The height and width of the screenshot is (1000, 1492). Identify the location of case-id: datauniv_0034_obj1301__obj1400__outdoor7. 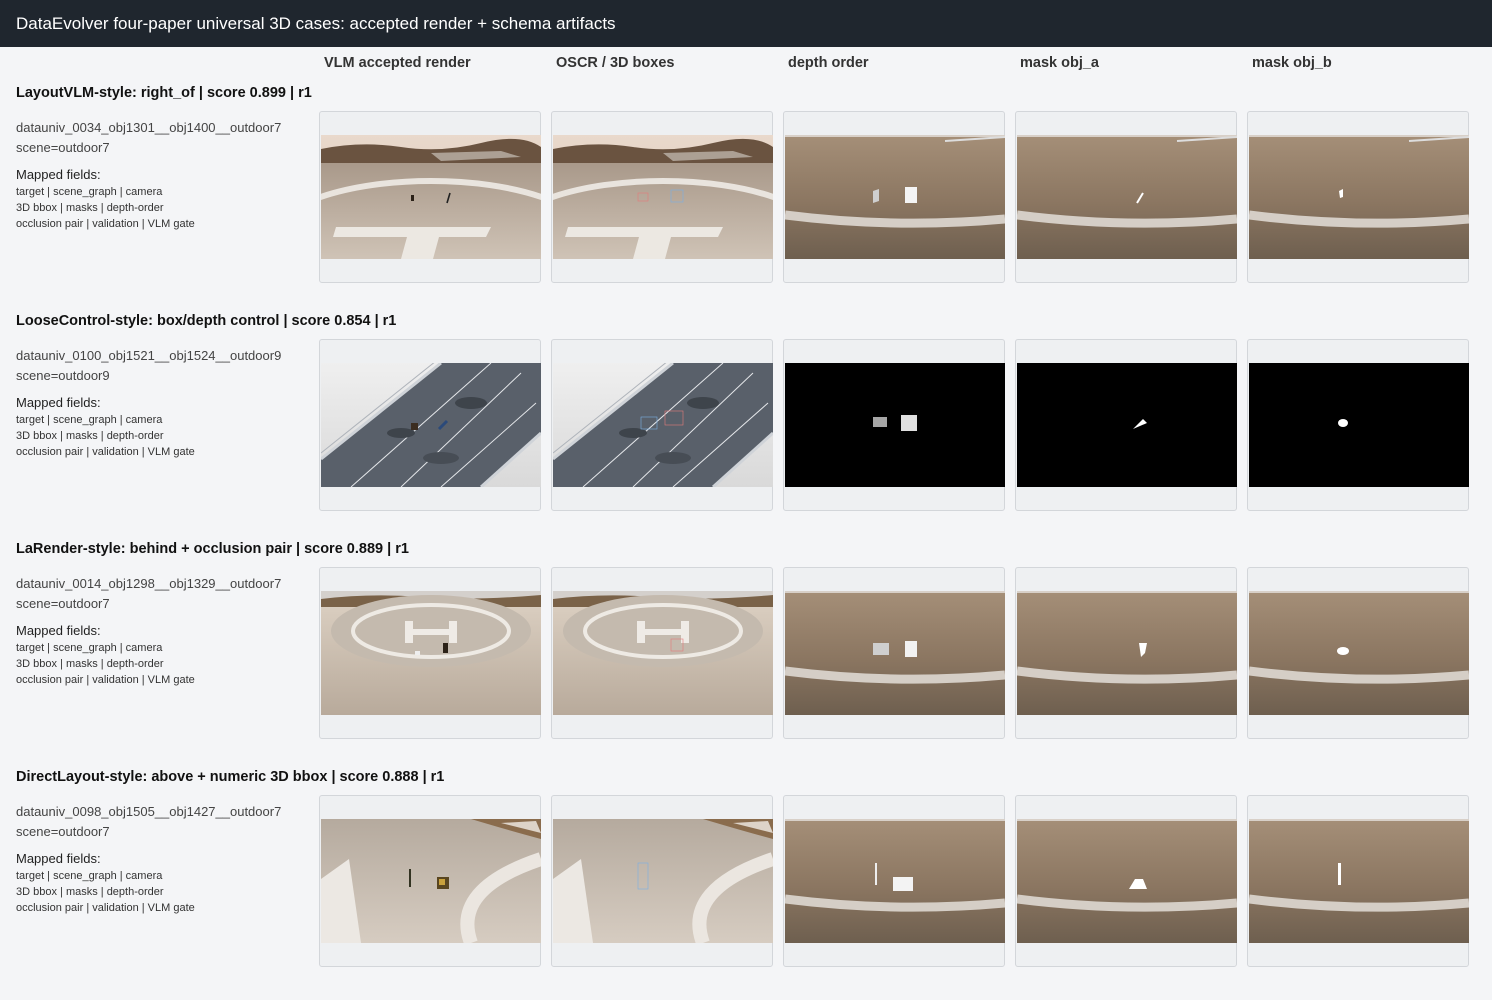
(149, 127).